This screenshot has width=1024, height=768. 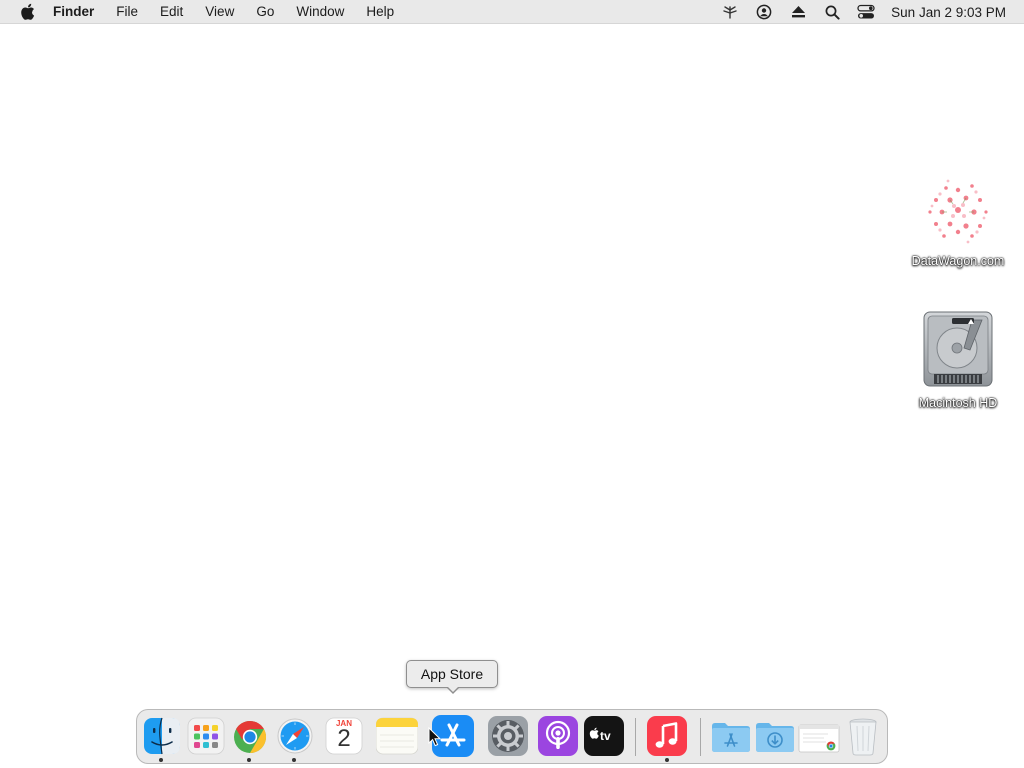 I want to click on finder-icon, so click(x=162, y=736).